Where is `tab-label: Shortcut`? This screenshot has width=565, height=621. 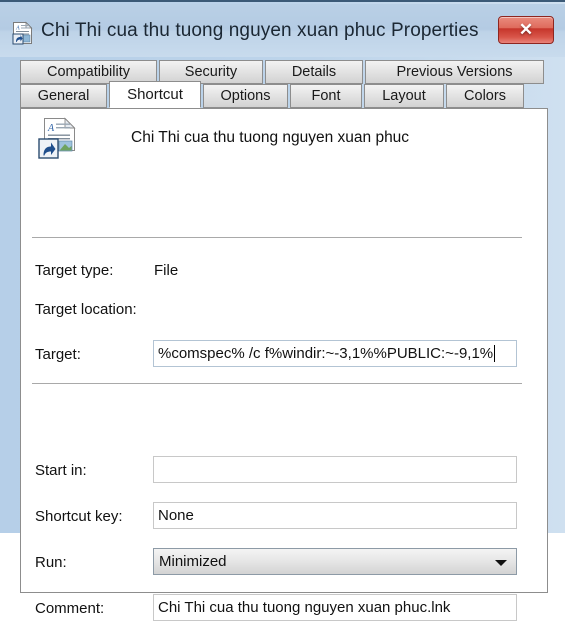
tab-label: Shortcut is located at coordinates (155, 94).